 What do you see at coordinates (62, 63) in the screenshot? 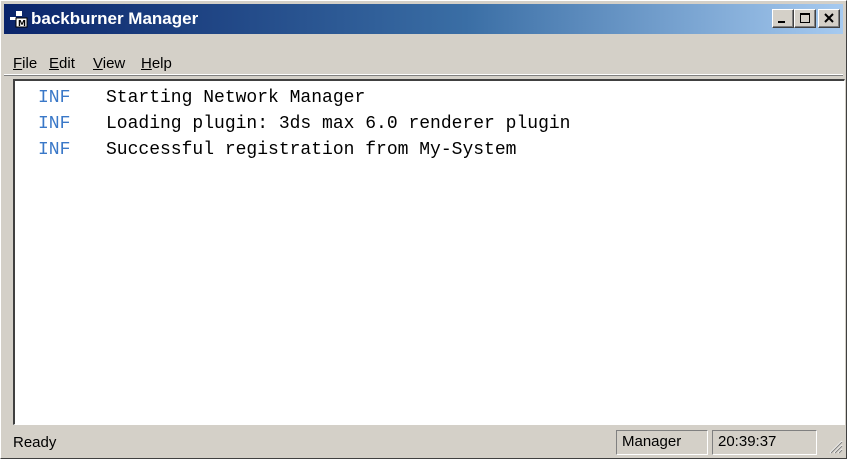
I see `menu-edit: Edit` at bounding box center [62, 63].